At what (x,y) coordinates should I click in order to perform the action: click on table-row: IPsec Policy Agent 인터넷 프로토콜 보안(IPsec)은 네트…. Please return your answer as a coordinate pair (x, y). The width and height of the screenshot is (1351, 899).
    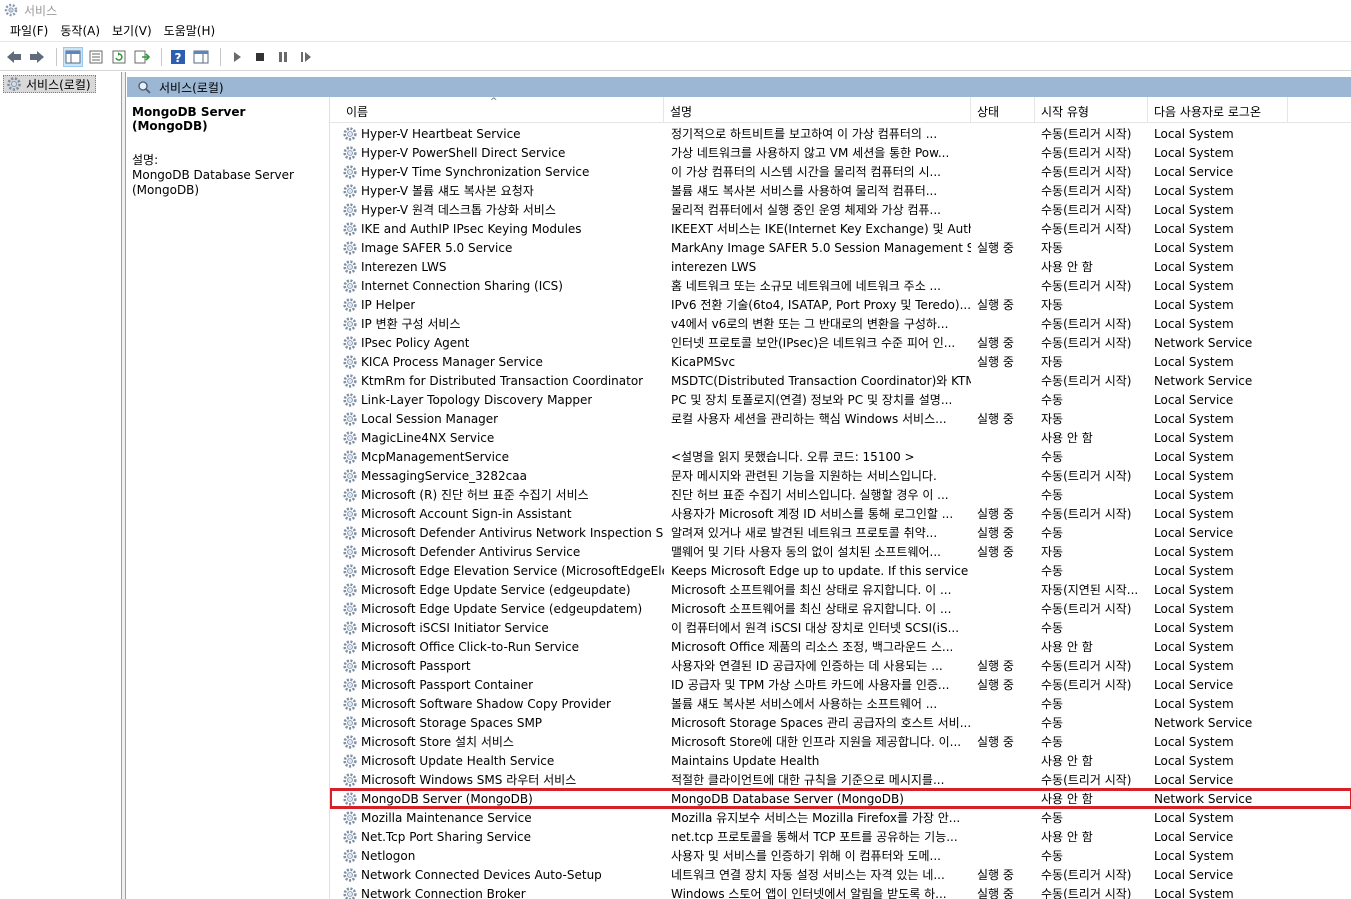
    Looking at the image, I should click on (840, 342).